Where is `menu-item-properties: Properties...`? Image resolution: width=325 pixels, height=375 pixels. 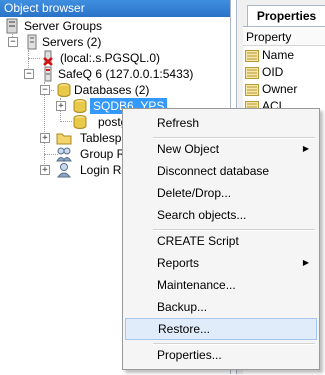 menu-item-properties: Properties... is located at coordinates (221, 355).